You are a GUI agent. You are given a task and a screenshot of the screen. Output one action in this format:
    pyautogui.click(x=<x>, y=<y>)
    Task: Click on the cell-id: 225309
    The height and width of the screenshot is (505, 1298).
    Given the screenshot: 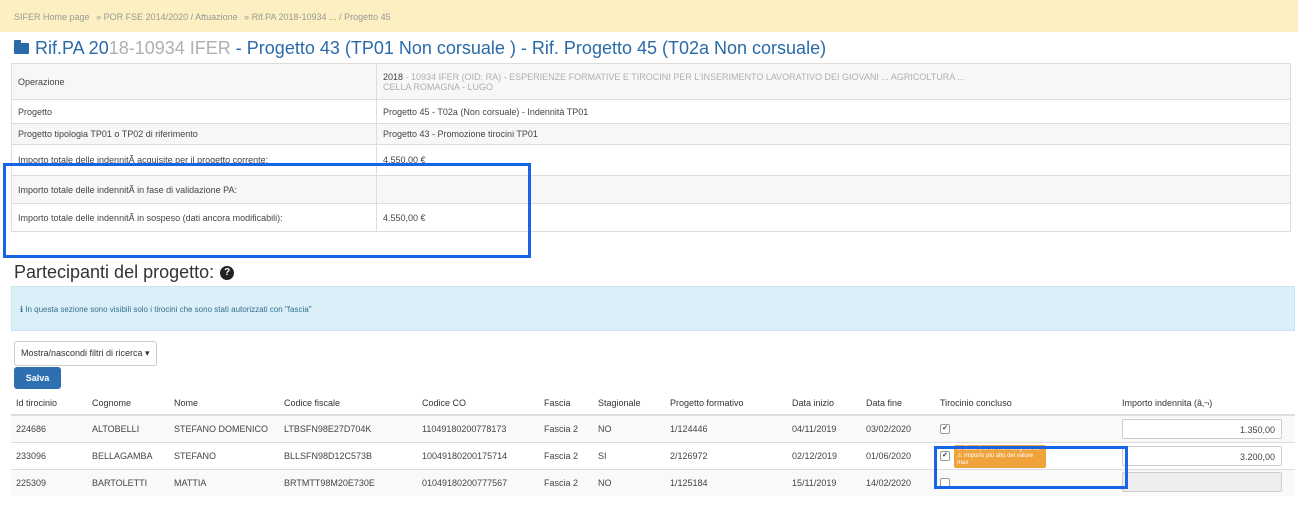 What is the action you would take?
    pyautogui.click(x=49, y=482)
    